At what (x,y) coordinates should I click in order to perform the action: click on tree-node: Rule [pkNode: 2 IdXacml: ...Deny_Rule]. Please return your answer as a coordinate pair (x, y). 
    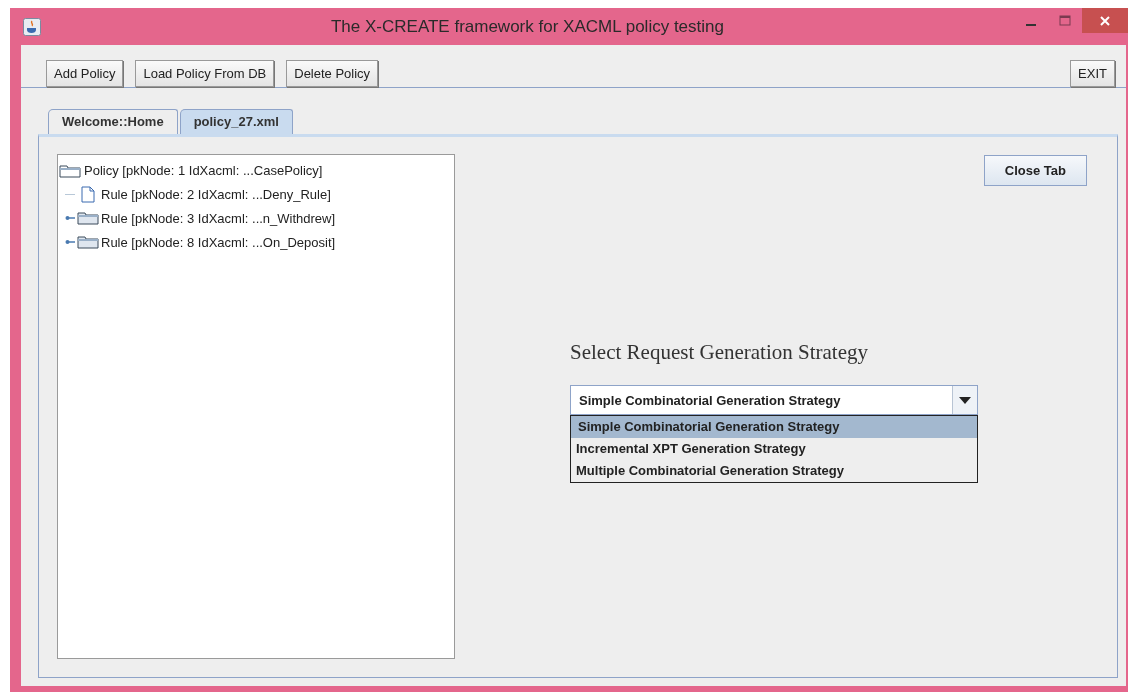
    Looking at the image, I should click on (216, 194).